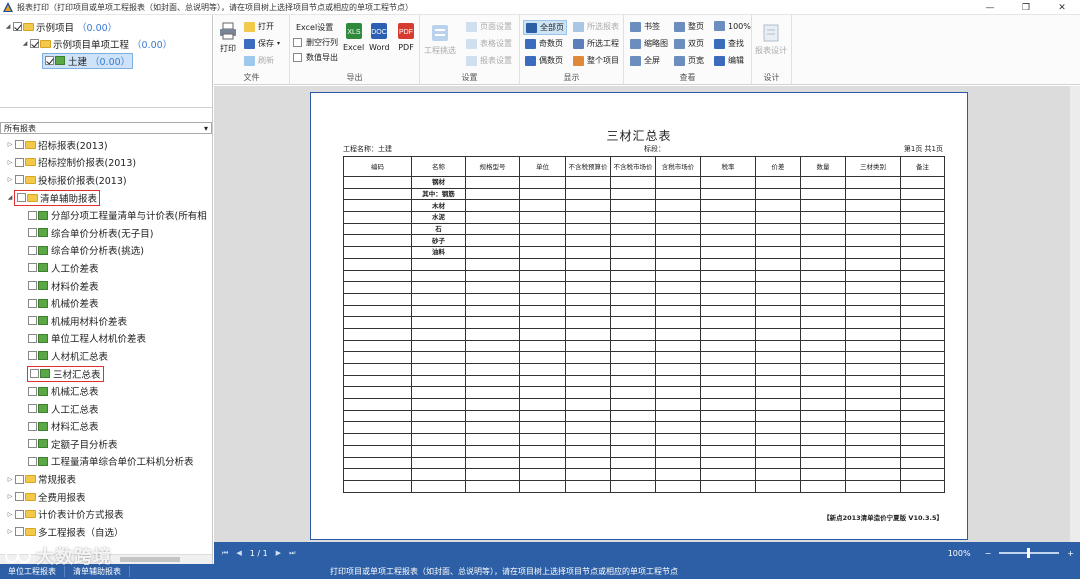 The width and height of the screenshot is (1080, 579). I want to click on scrollbar-thumb, so click(150, 559).